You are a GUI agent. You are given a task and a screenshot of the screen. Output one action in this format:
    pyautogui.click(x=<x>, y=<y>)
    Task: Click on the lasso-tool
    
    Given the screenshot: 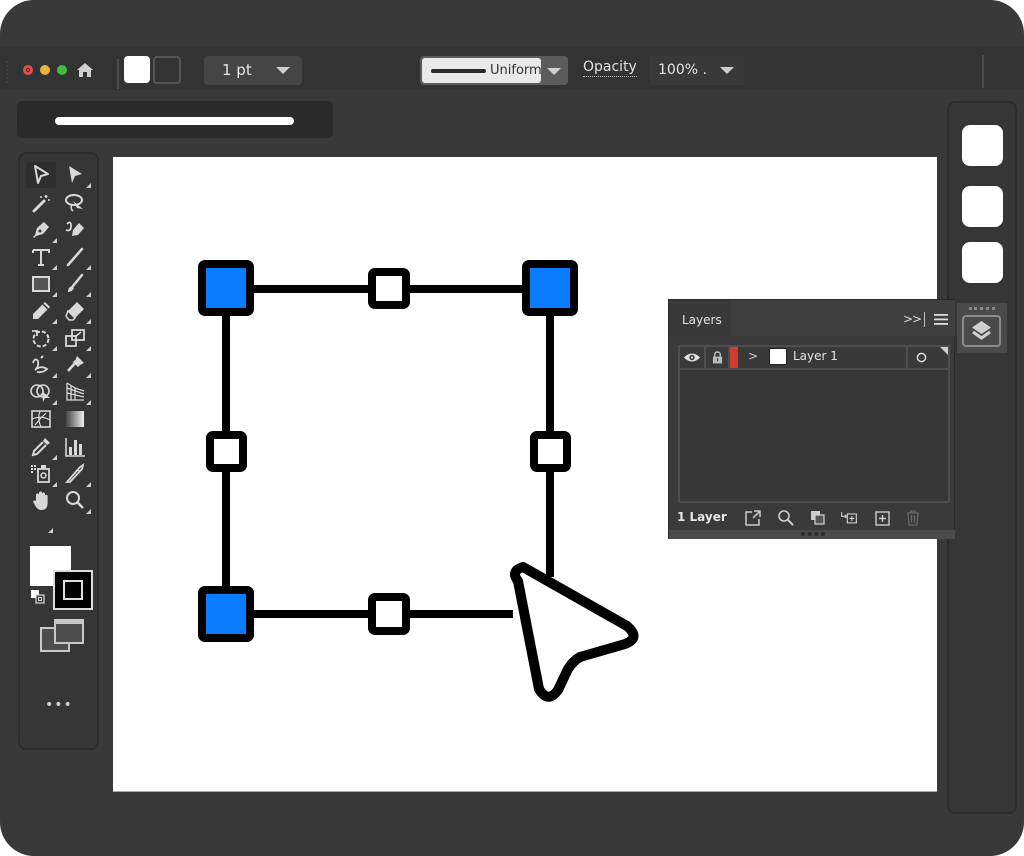 What is the action you would take?
    pyautogui.click(x=75, y=203)
    